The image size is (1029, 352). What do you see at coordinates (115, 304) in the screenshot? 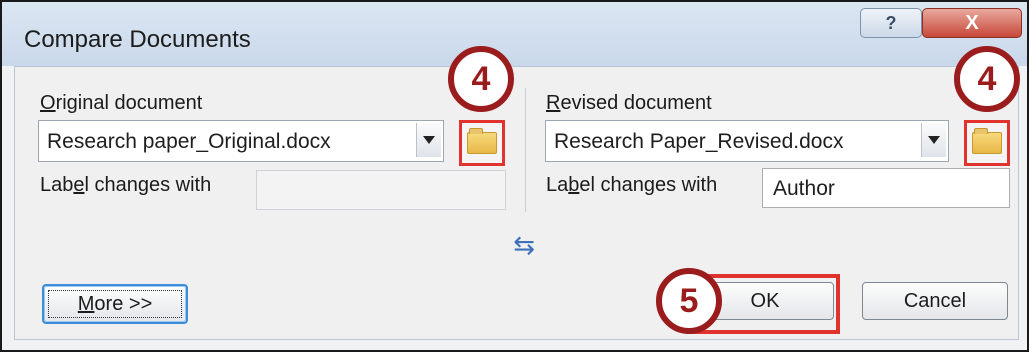
I see `more-button: More >>` at bounding box center [115, 304].